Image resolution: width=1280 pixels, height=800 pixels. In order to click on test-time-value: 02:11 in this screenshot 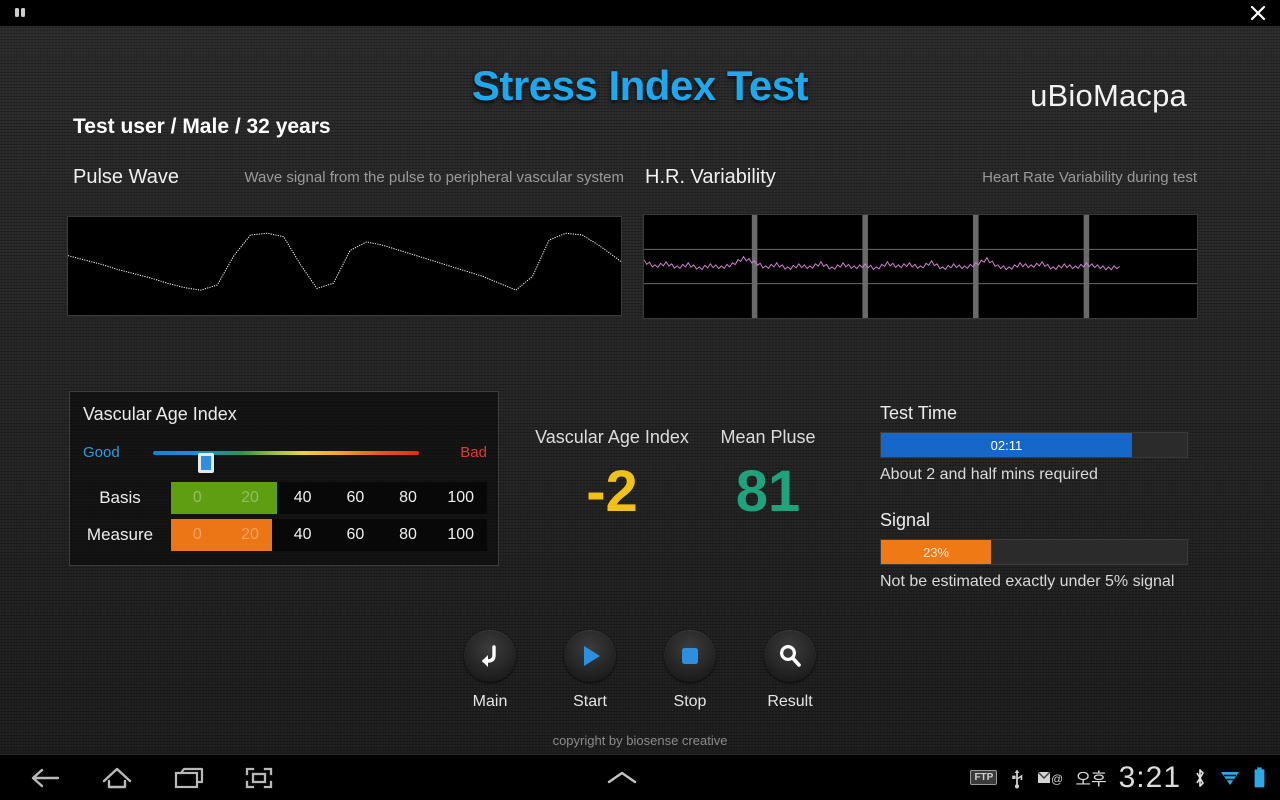, I will do `click(1006, 445)`.